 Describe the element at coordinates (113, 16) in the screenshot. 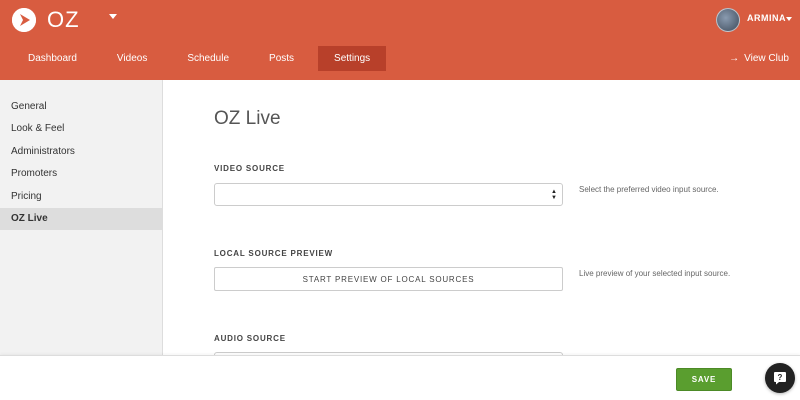

I see `club-switcher-chevron-down-icon` at that location.